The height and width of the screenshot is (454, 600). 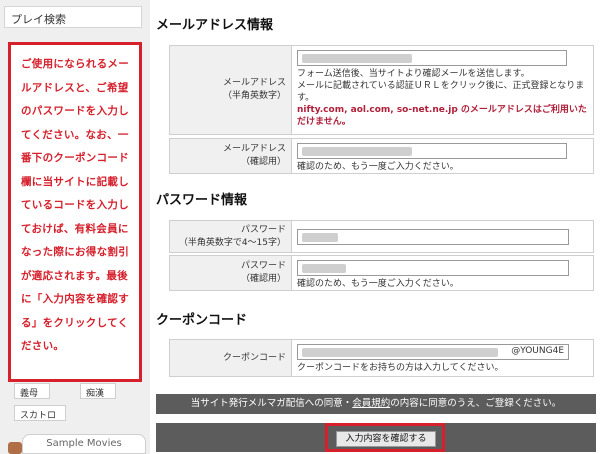 What do you see at coordinates (84, 444) in the screenshot?
I see `sample-movies-tab: Sample Movies` at bounding box center [84, 444].